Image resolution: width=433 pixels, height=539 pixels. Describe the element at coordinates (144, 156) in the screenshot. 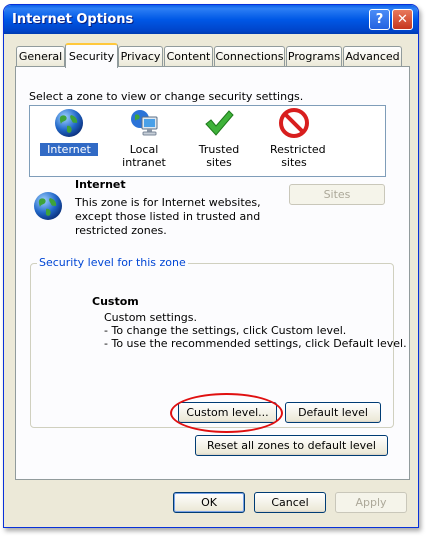

I see `zone-label: Local intranet` at that location.